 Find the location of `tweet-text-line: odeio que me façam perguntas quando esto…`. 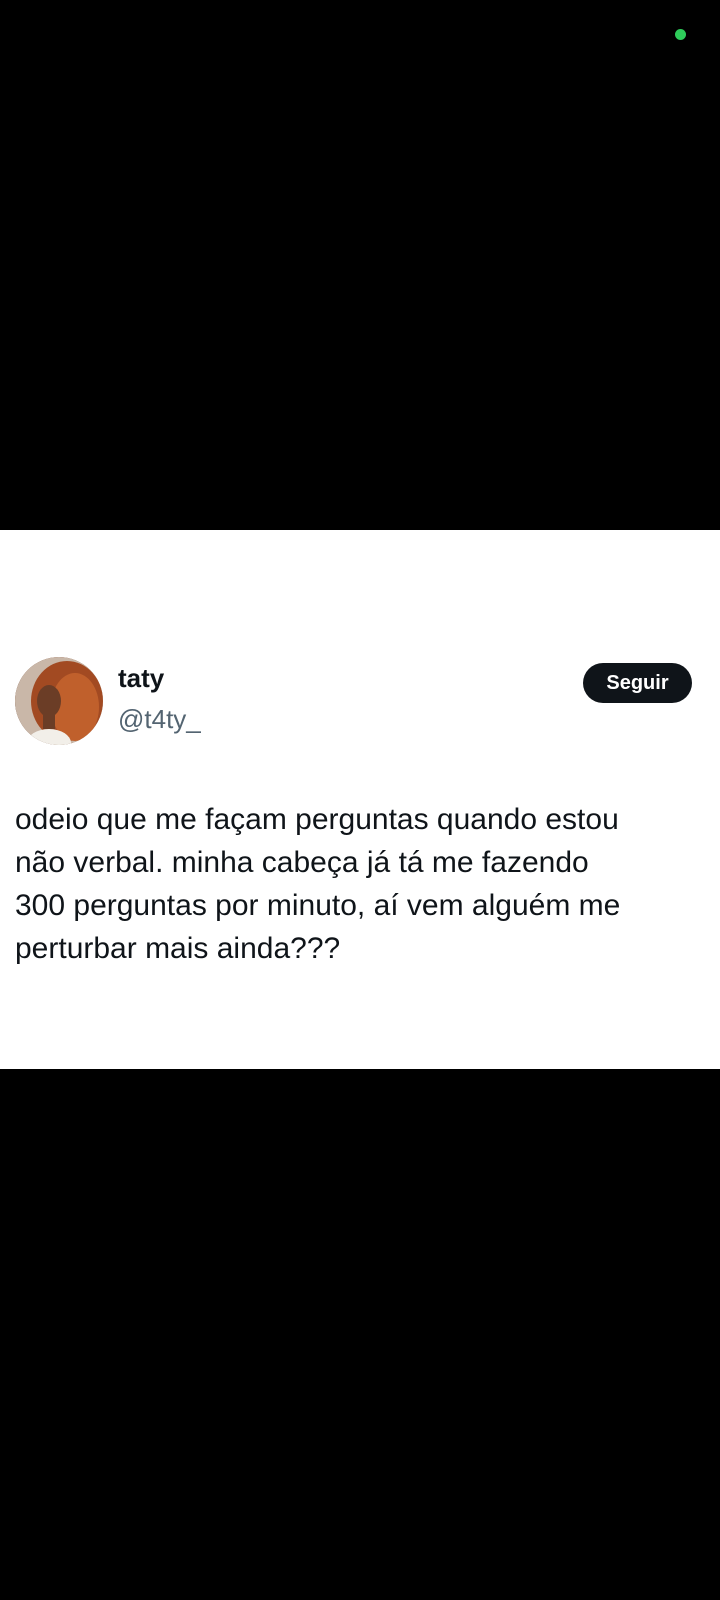

tweet-text-line: odeio que me façam perguntas quando esto… is located at coordinates (317, 819).